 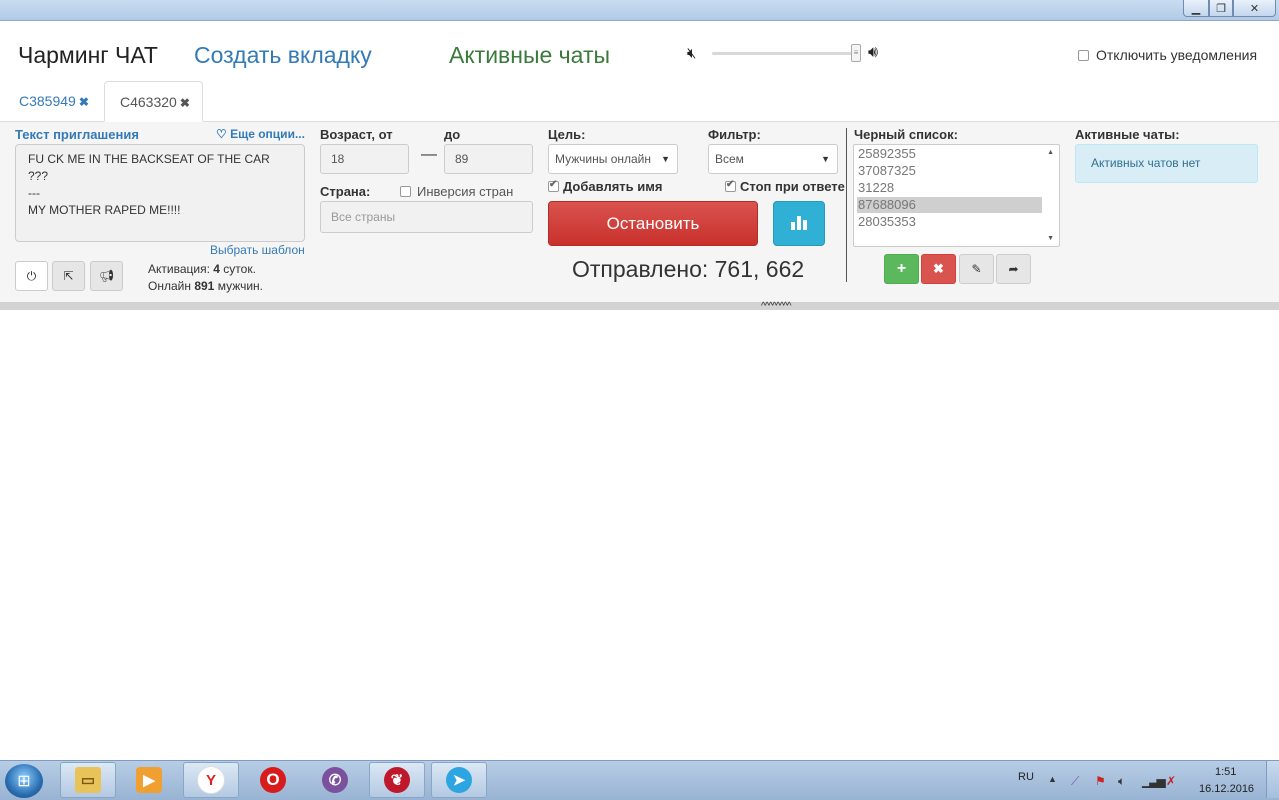 I want to click on filter-select-value: Всем, so click(x=729, y=159).